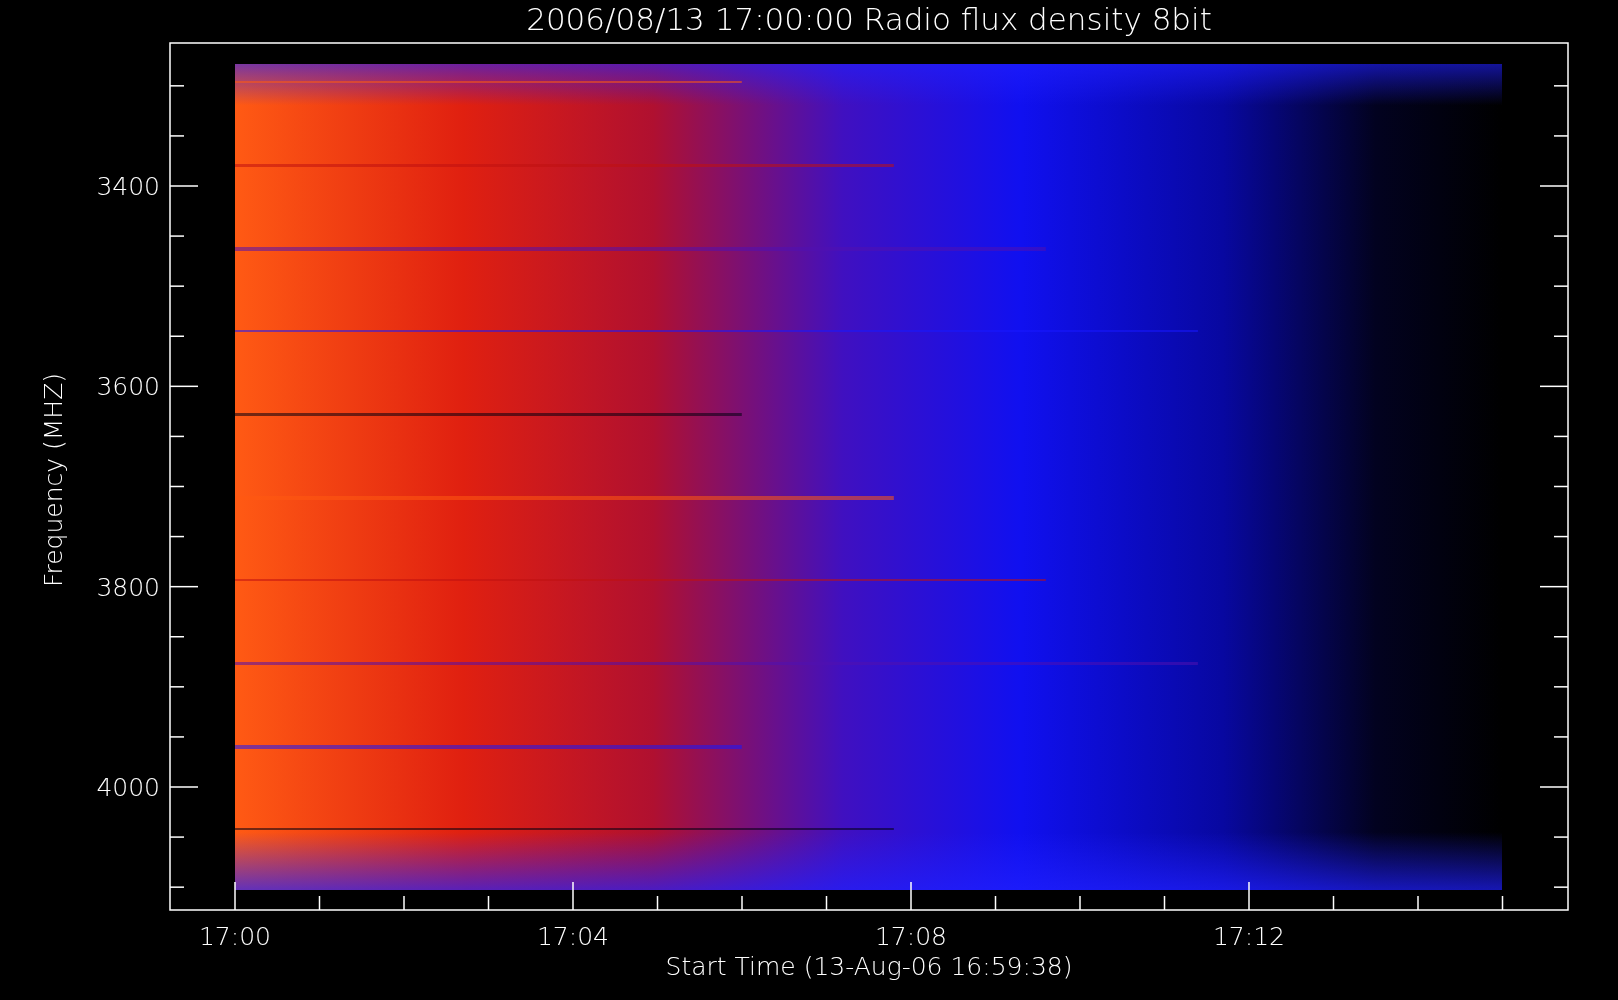 The width and height of the screenshot is (1618, 1000). Describe the element at coordinates (53, 480) in the screenshot. I see `y-axis-label: Frequency (MHZ)` at that location.